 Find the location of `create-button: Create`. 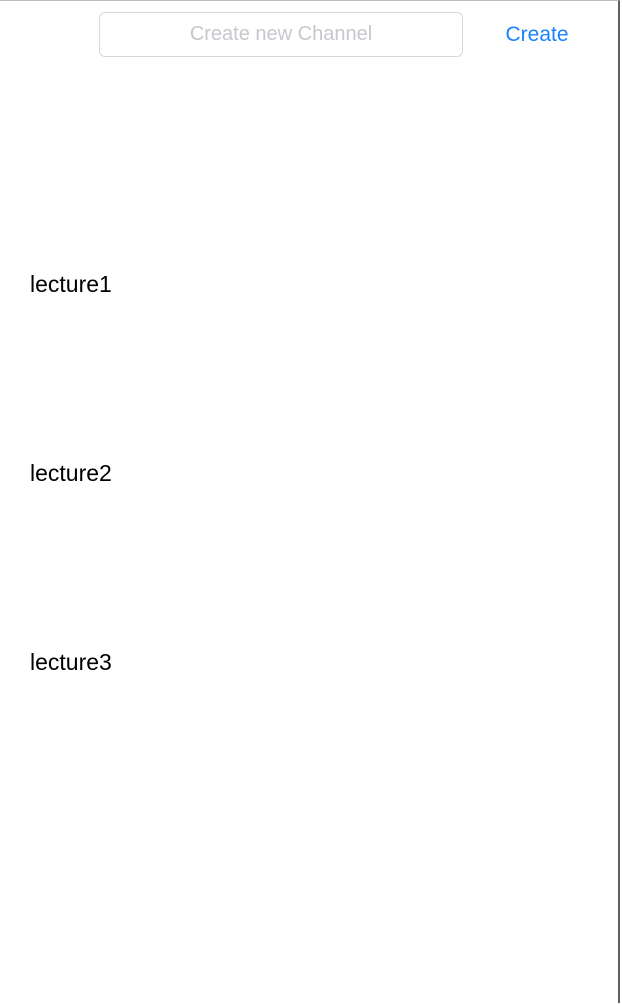

create-button: Create is located at coordinates (537, 34).